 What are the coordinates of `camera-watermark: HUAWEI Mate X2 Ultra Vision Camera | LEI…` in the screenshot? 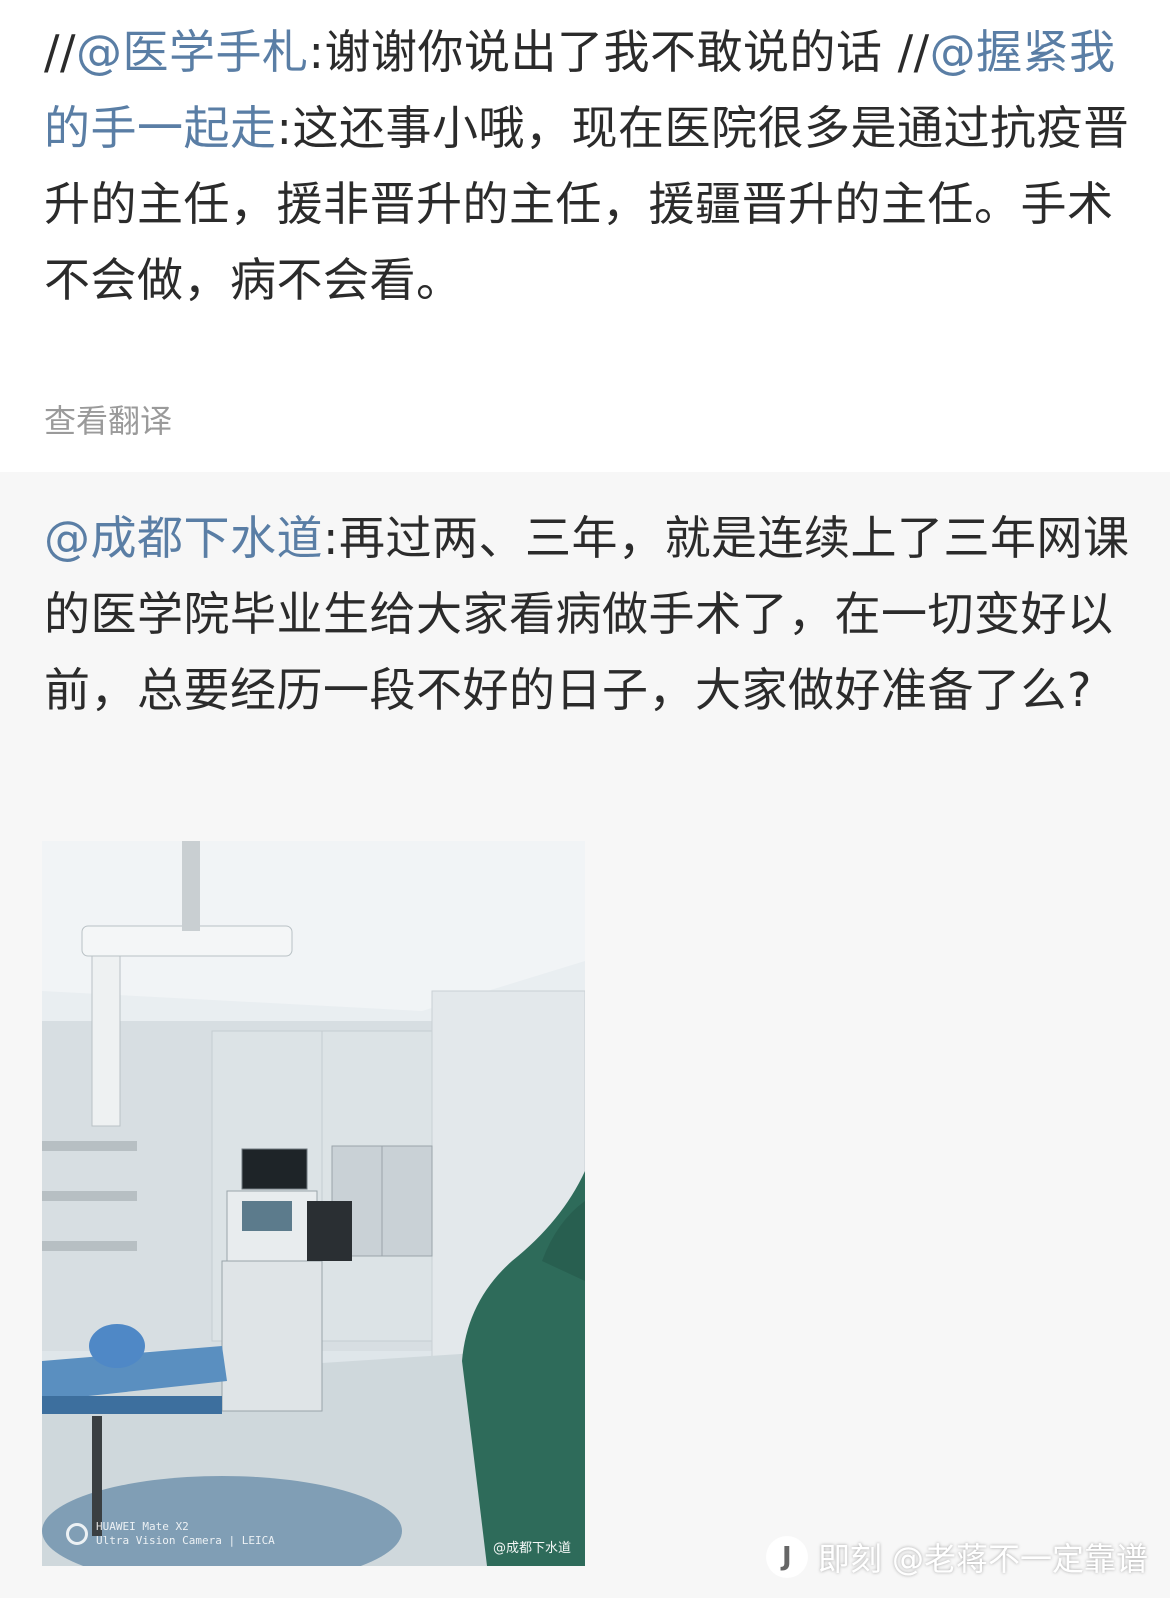 It's located at (170, 1534).